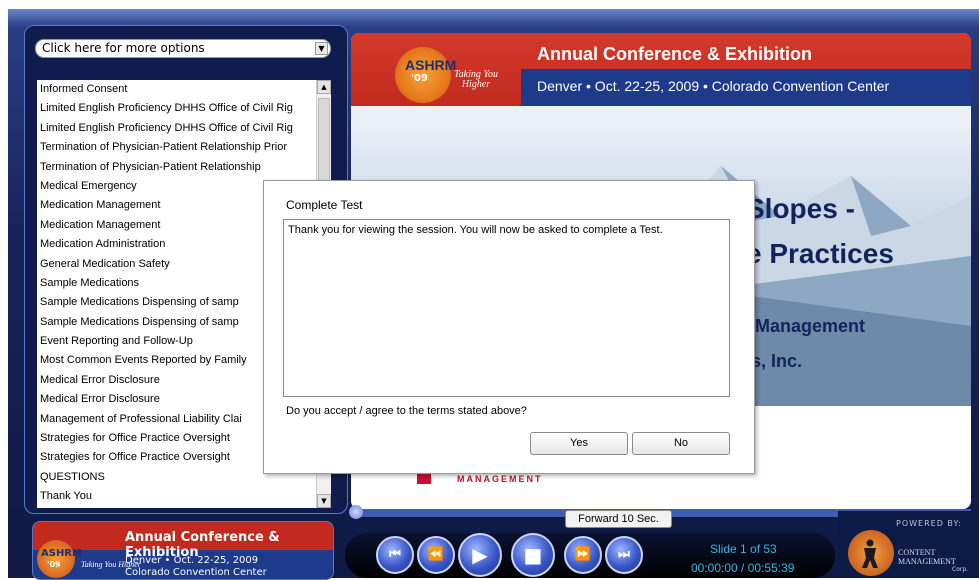 This screenshot has width=979, height=580. What do you see at coordinates (324, 87) in the screenshot?
I see `scroll-up-icon: ▲` at bounding box center [324, 87].